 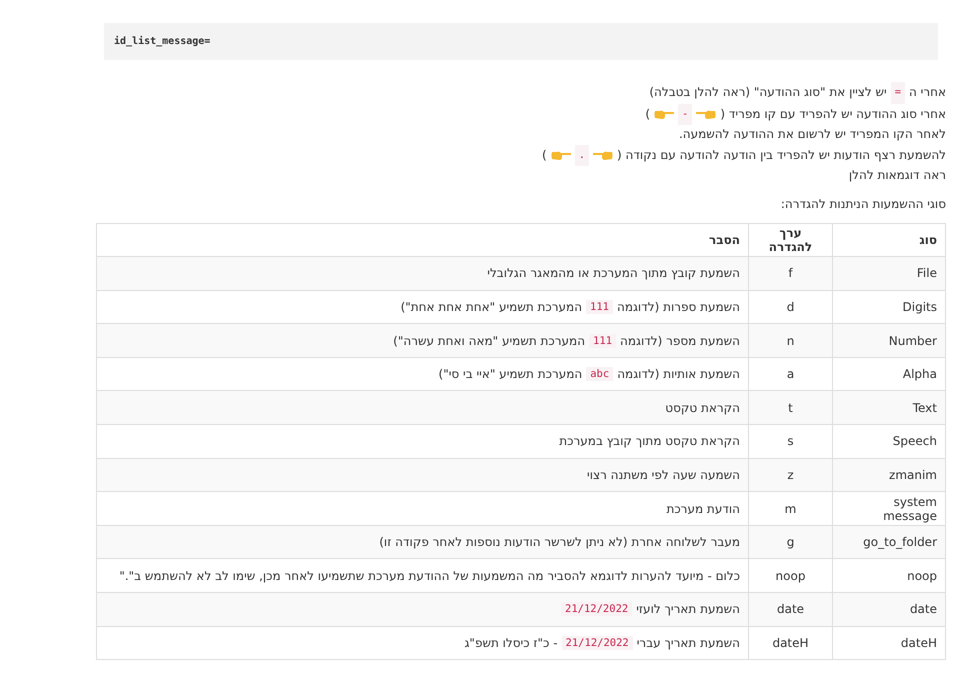 I want to click on table-cell: הקראת טקסט מתוך קובץ במערכת, so click(x=649, y=441).